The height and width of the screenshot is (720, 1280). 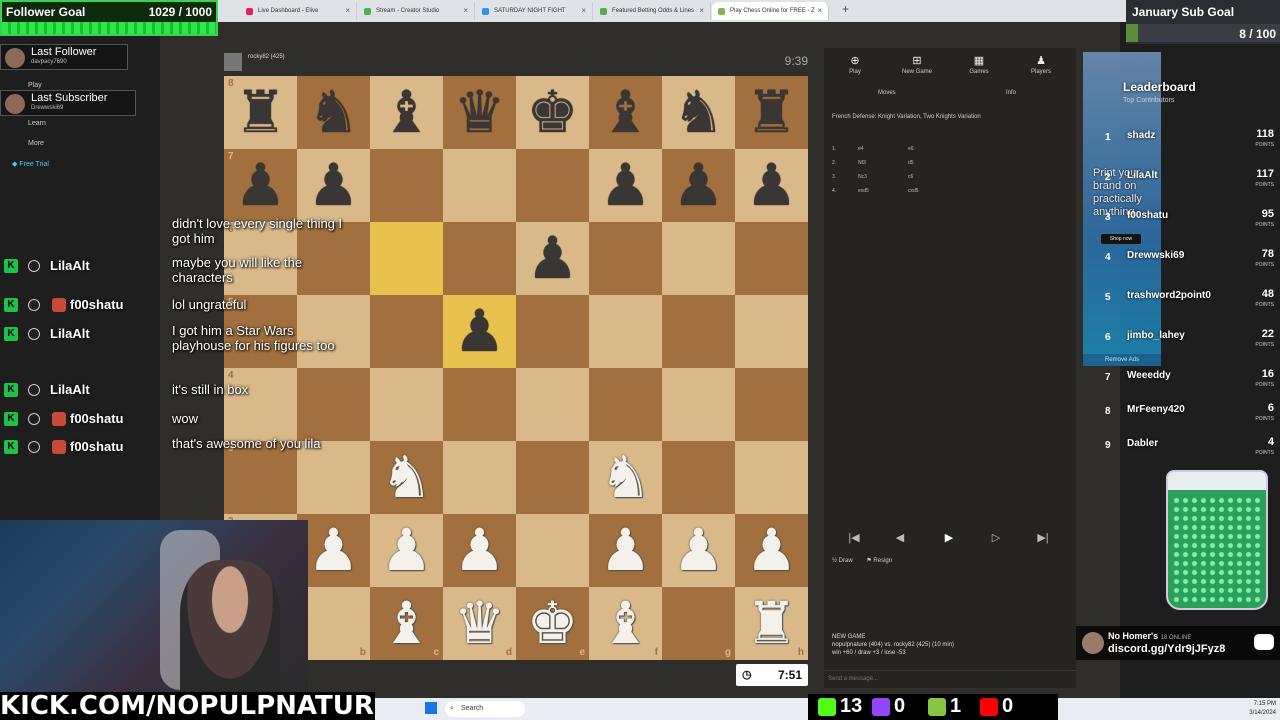 What do you see at coordinates (913, 191) in the screenshot?
I see `move-san: cxd5` at bounding box center [913, 191].